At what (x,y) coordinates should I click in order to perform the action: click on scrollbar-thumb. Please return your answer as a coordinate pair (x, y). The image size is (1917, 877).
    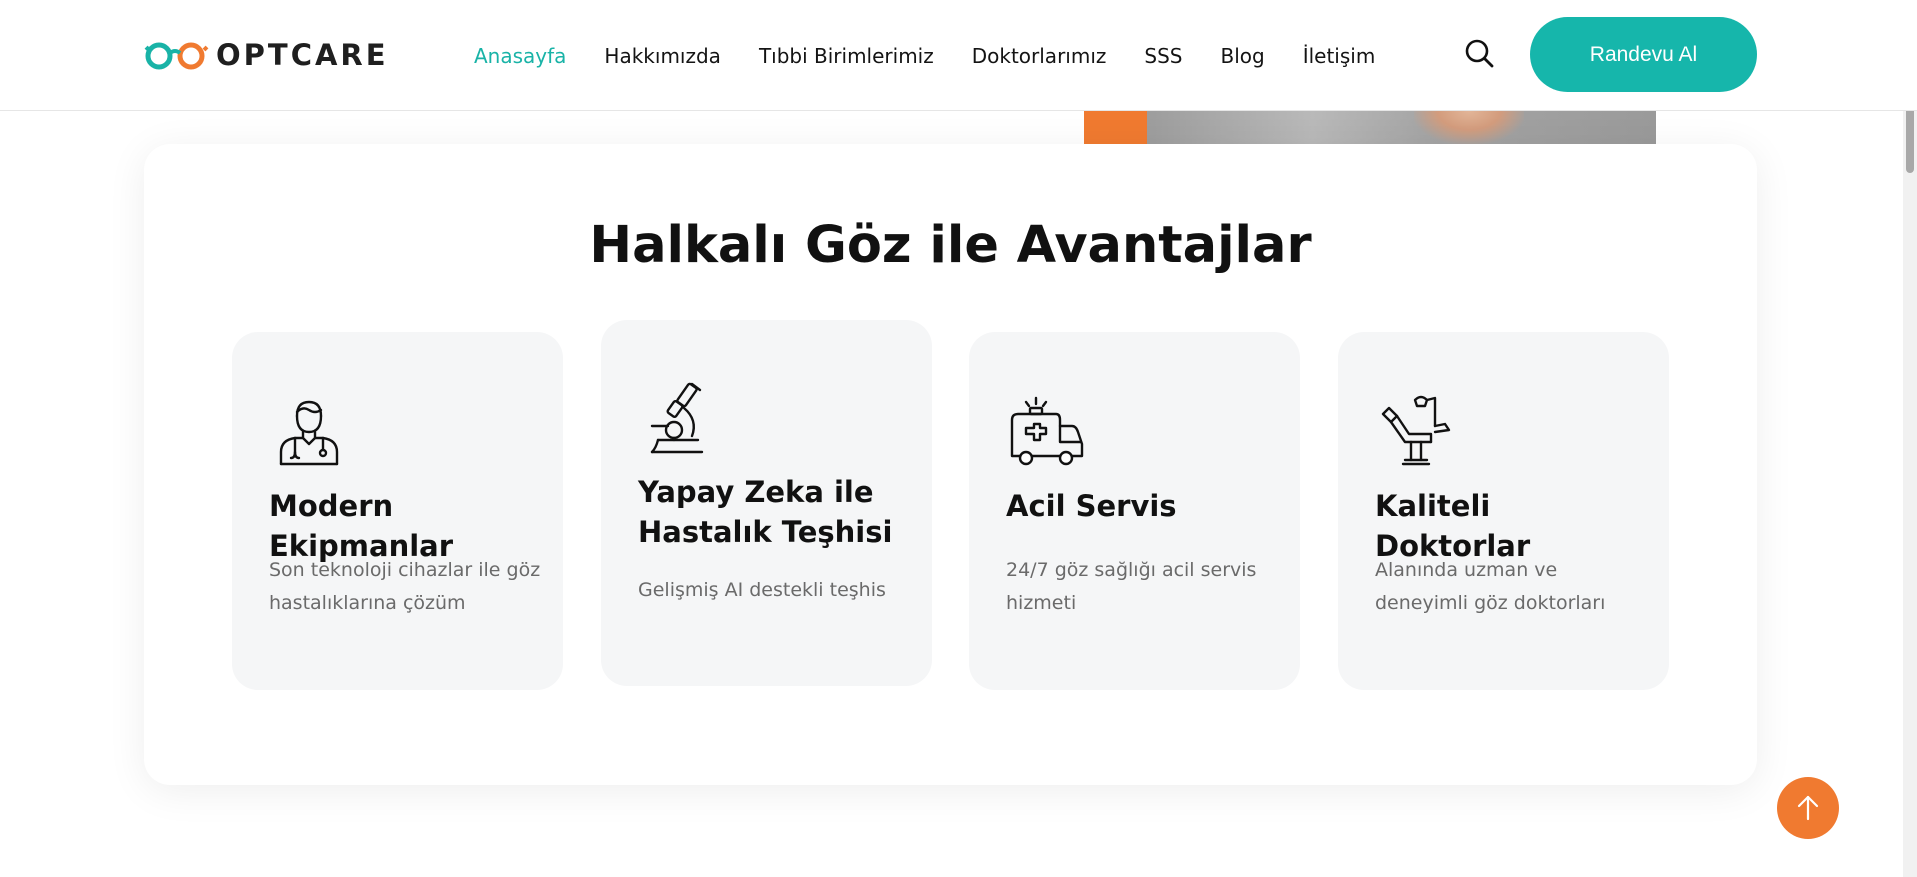
    Looking at the image, I should click on (1910, 138).